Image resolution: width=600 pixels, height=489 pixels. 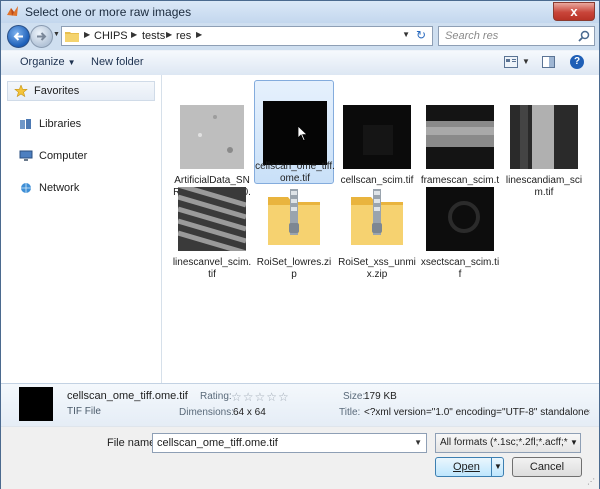 I want to click on organize-button: Organize ▼, so click(x=48, y=62).